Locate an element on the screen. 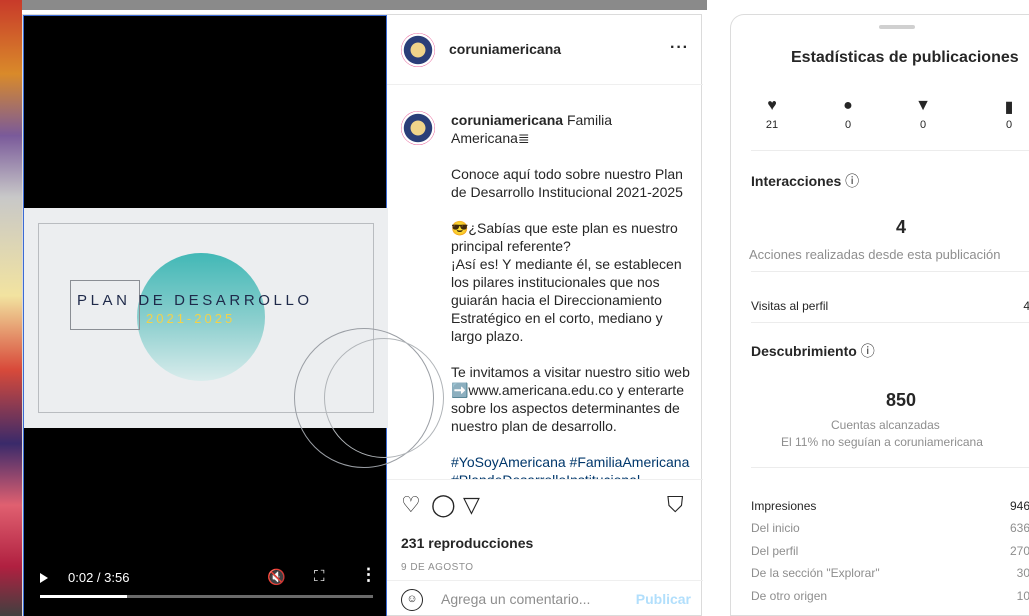 The width and height of the screenshot is (1029, 616). reach-value: 850 is located at coordinates (901, 400).